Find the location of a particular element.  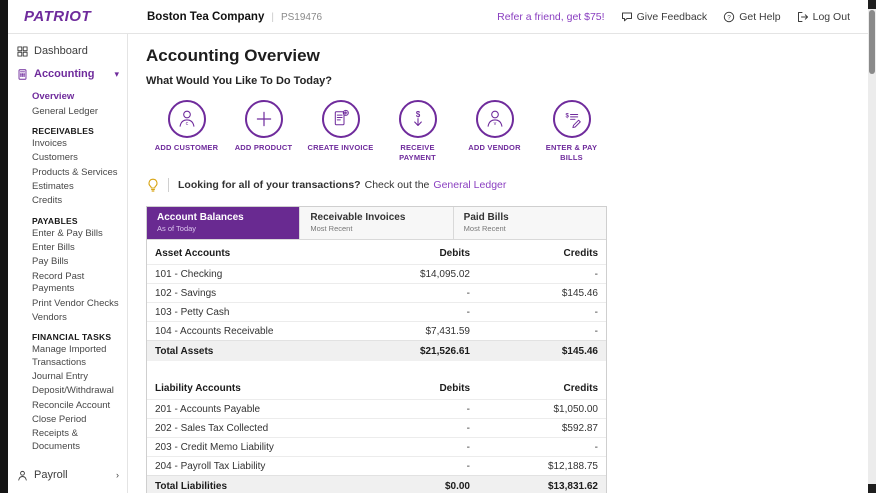

sidebar-item-estimates: Estimates is located at coordinates (67, 187).